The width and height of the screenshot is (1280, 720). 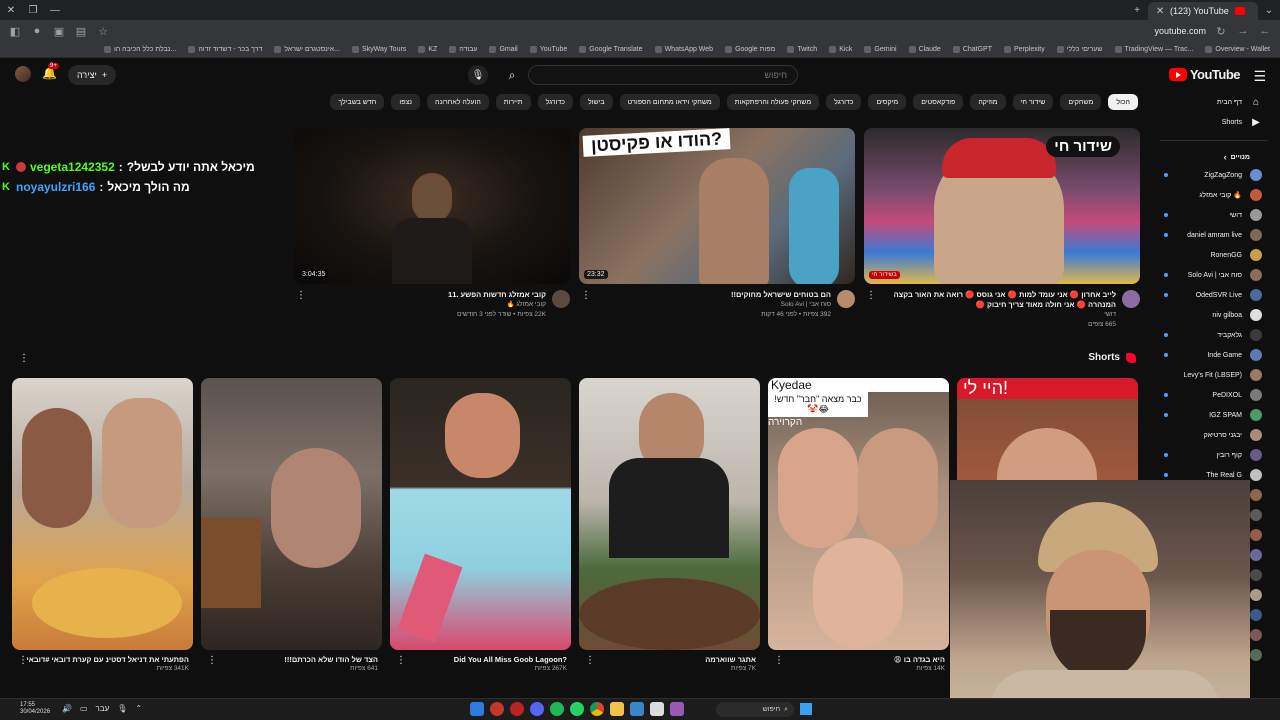 What do you see at coordinates (1214, 215) in the screenshot?
I see `sidebar-item-subscription: דושי` at bounding box center [1214, 215].